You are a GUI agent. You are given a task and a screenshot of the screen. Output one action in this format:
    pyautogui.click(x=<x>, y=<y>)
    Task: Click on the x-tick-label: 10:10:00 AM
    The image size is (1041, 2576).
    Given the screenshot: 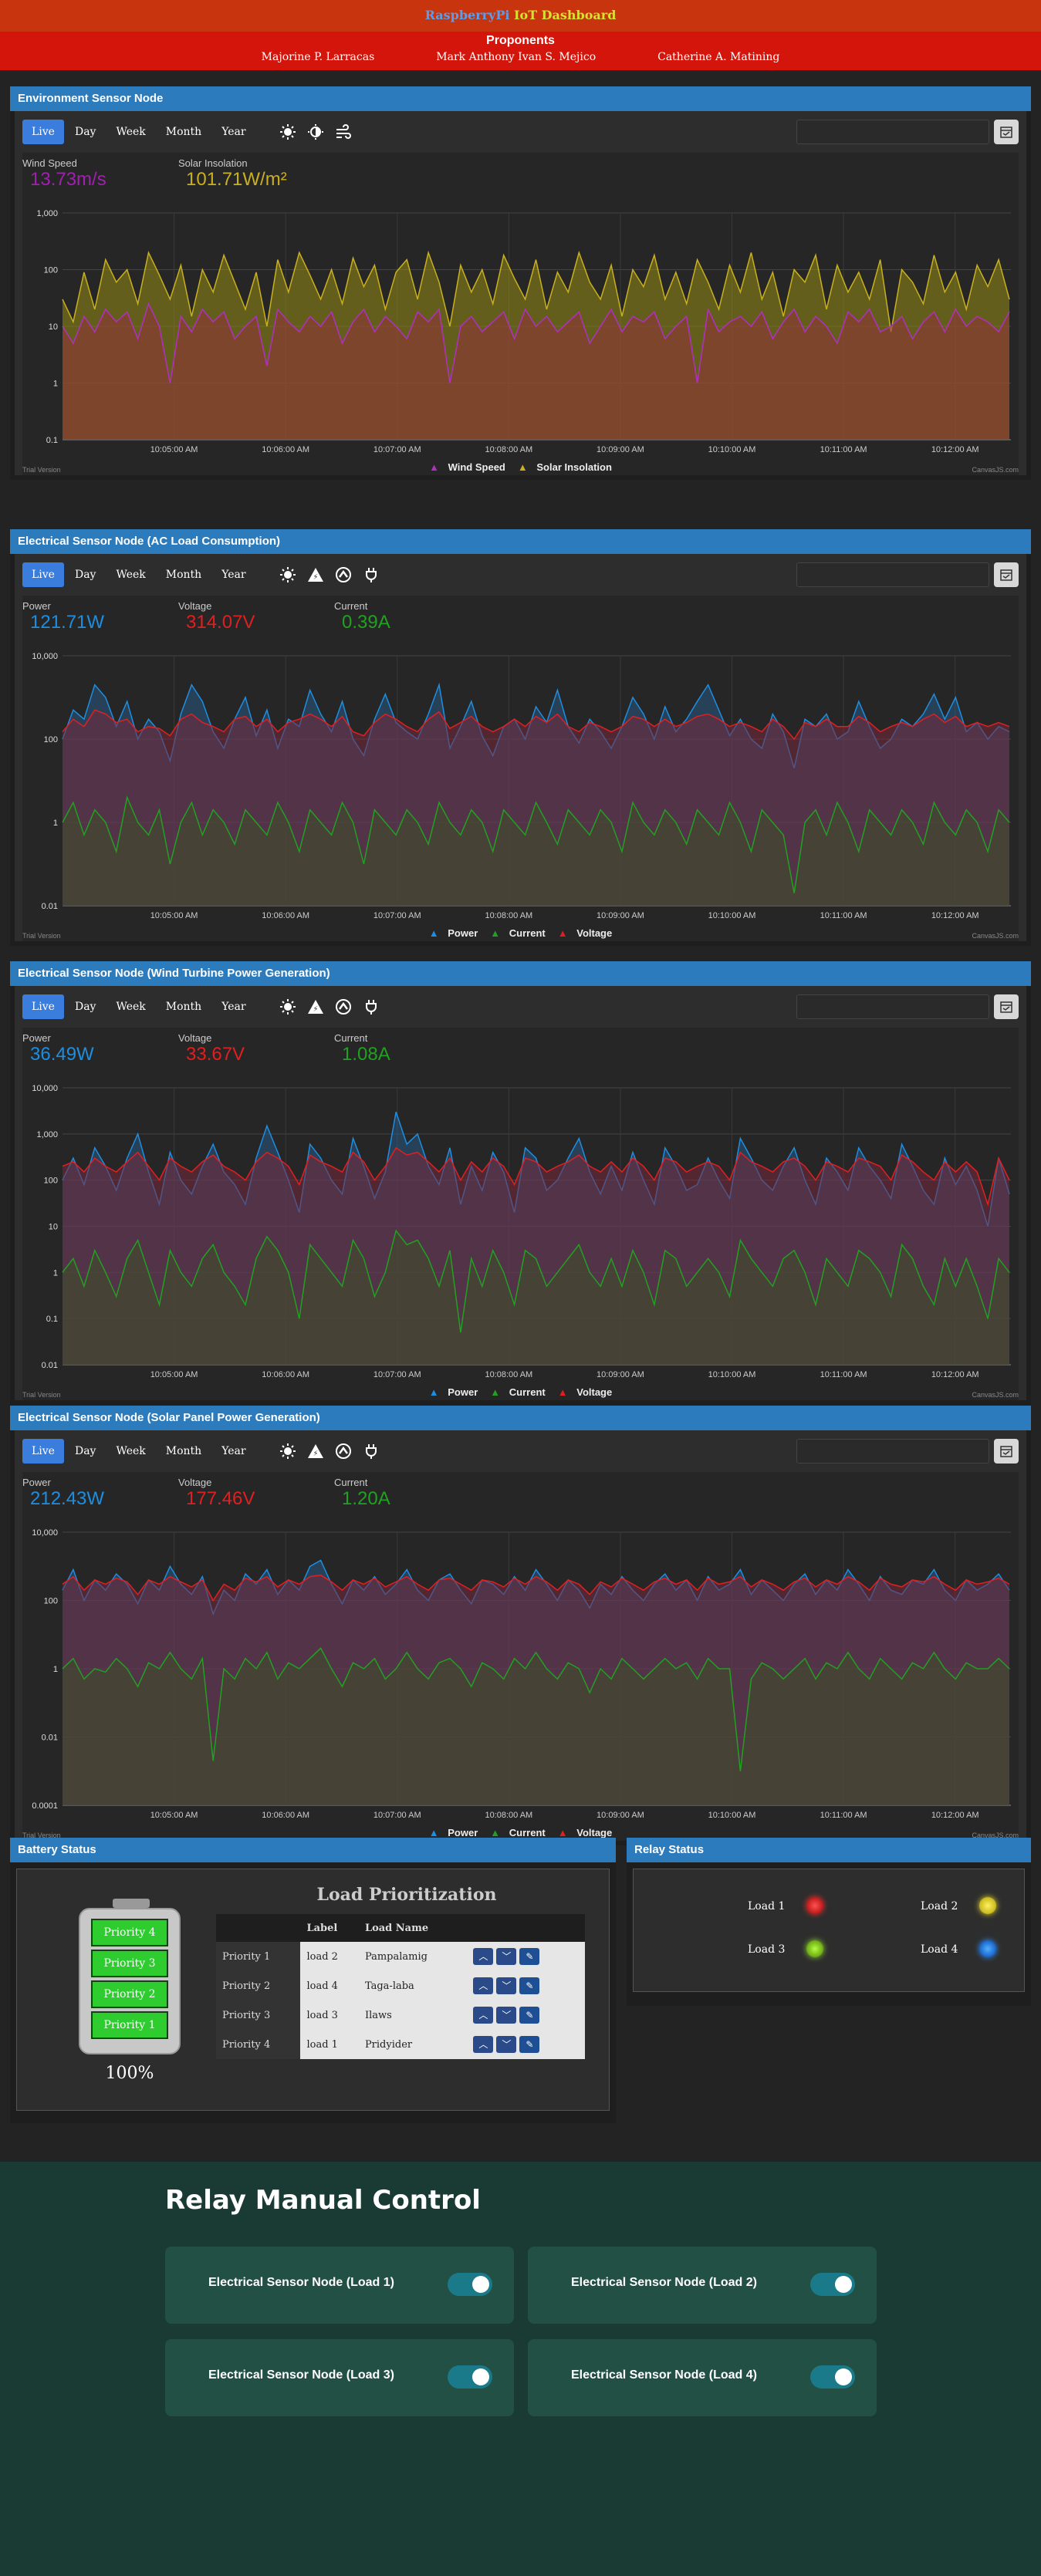 What is the action you would take?
    pyautogui.click(x=732, y=1815)
    